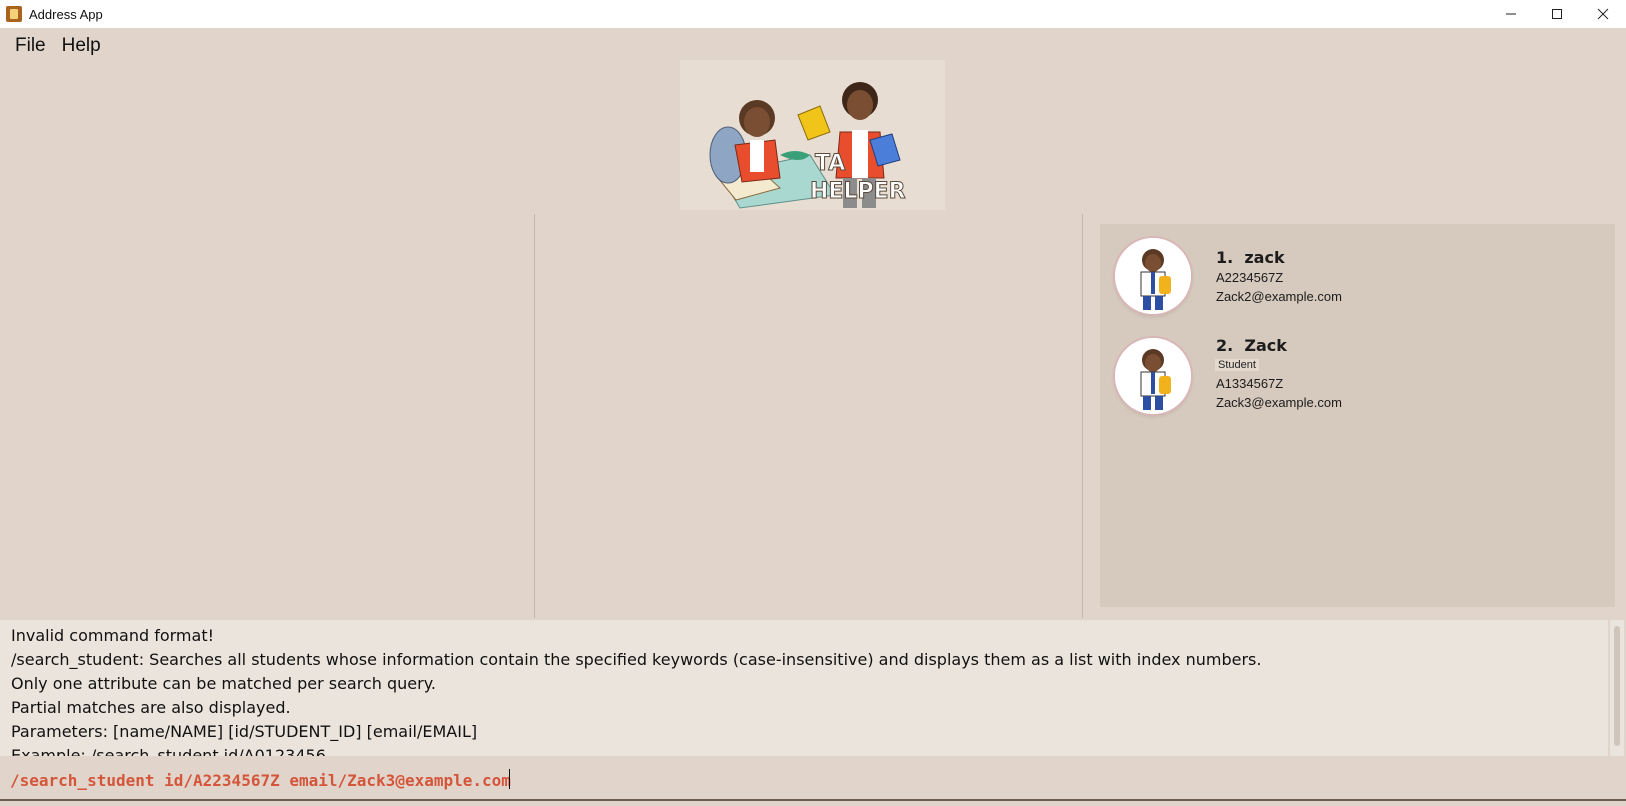 Image resolution: width=1626 pixels, height=806 pixels. What do you see at coordinates (168, 751) in the screenshot?
I see `result-line: Example: /search_student id/A0123456` at bounding box center [168, 751].